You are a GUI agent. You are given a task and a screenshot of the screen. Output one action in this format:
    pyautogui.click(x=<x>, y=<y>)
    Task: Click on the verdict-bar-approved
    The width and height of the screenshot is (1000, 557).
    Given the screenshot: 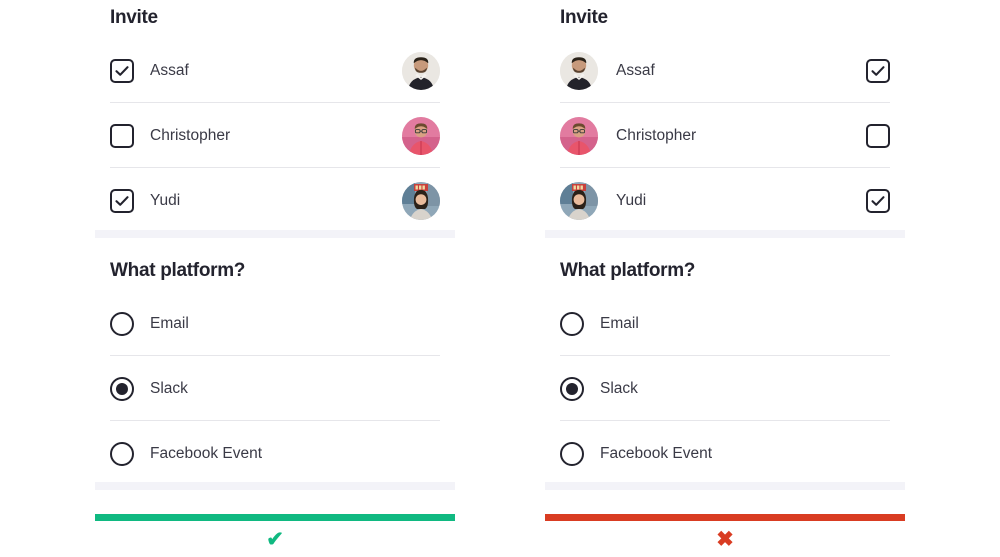 What is the action you would take?
    pyautogui.click(x=275, y=517)
    